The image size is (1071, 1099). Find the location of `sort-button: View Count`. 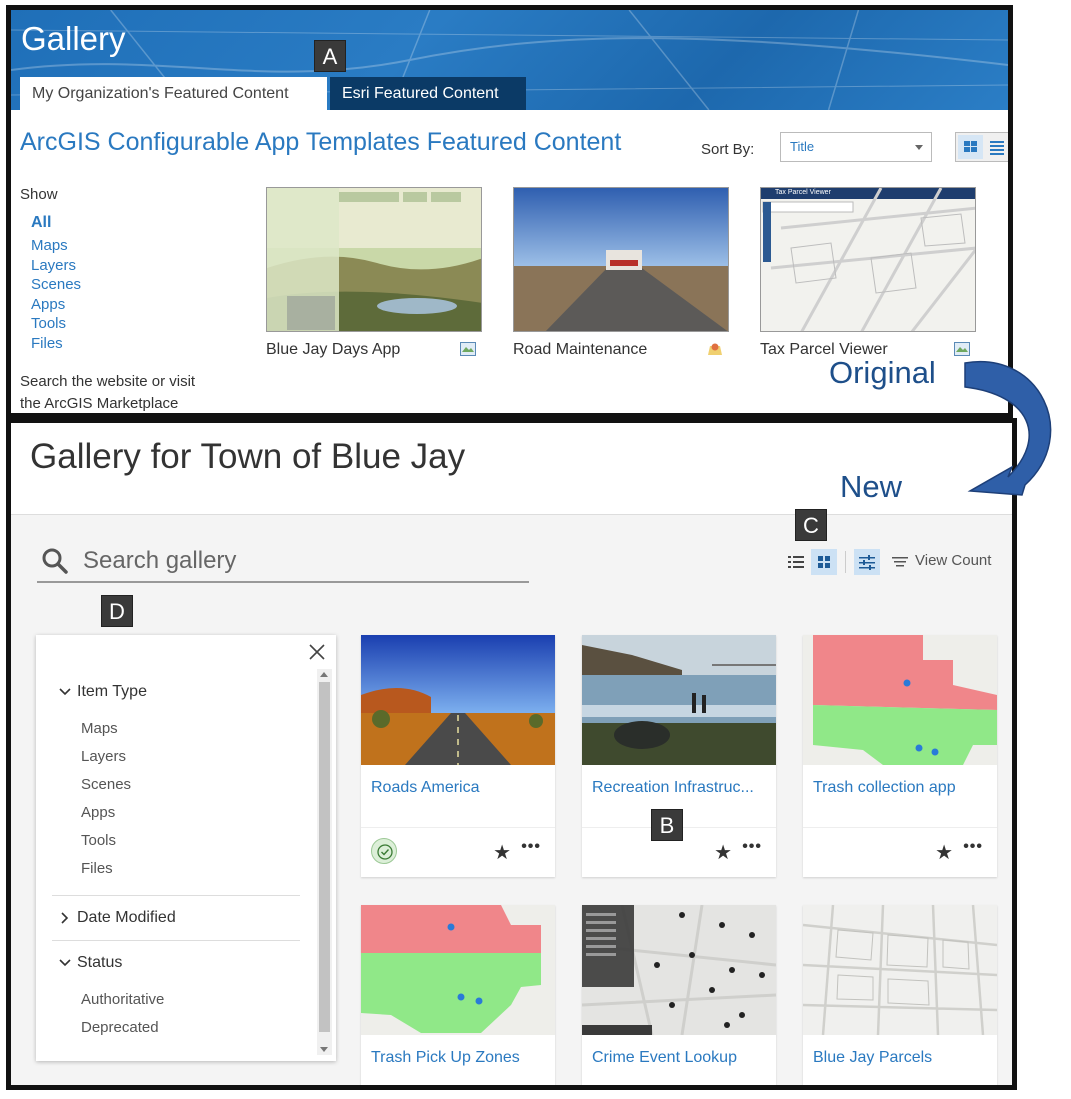

sort-button: View Count is located at coordinates (949, 562).